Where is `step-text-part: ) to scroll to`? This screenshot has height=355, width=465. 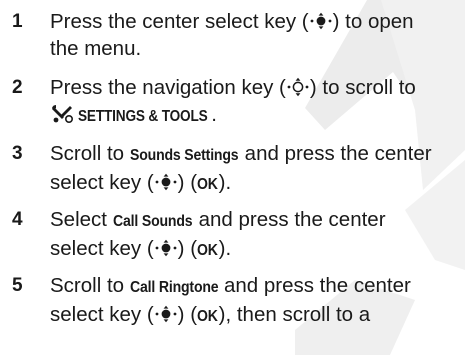
step-text-part: ) to scroll to is located at coordinates (362, 87).